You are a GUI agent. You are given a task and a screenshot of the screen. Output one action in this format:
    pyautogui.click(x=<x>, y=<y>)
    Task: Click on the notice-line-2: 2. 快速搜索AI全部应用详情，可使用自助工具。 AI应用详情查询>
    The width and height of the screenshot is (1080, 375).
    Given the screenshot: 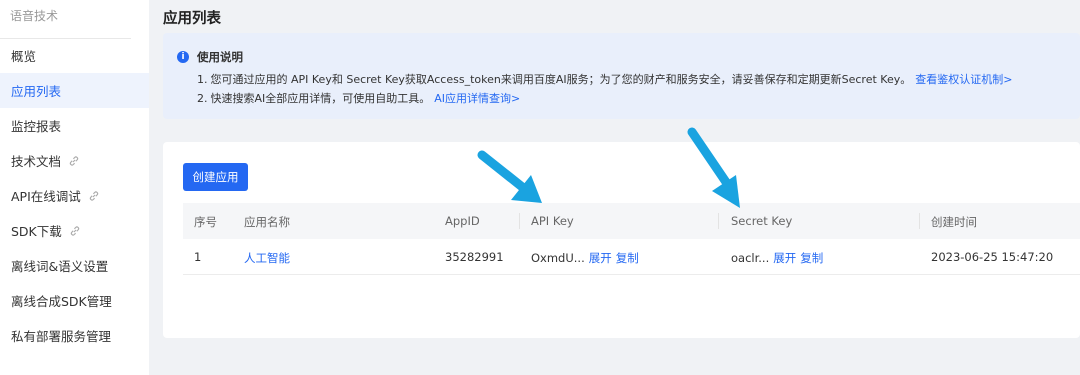 What is the action you would take?
    pyautogui.click(x=358, y=98)
    